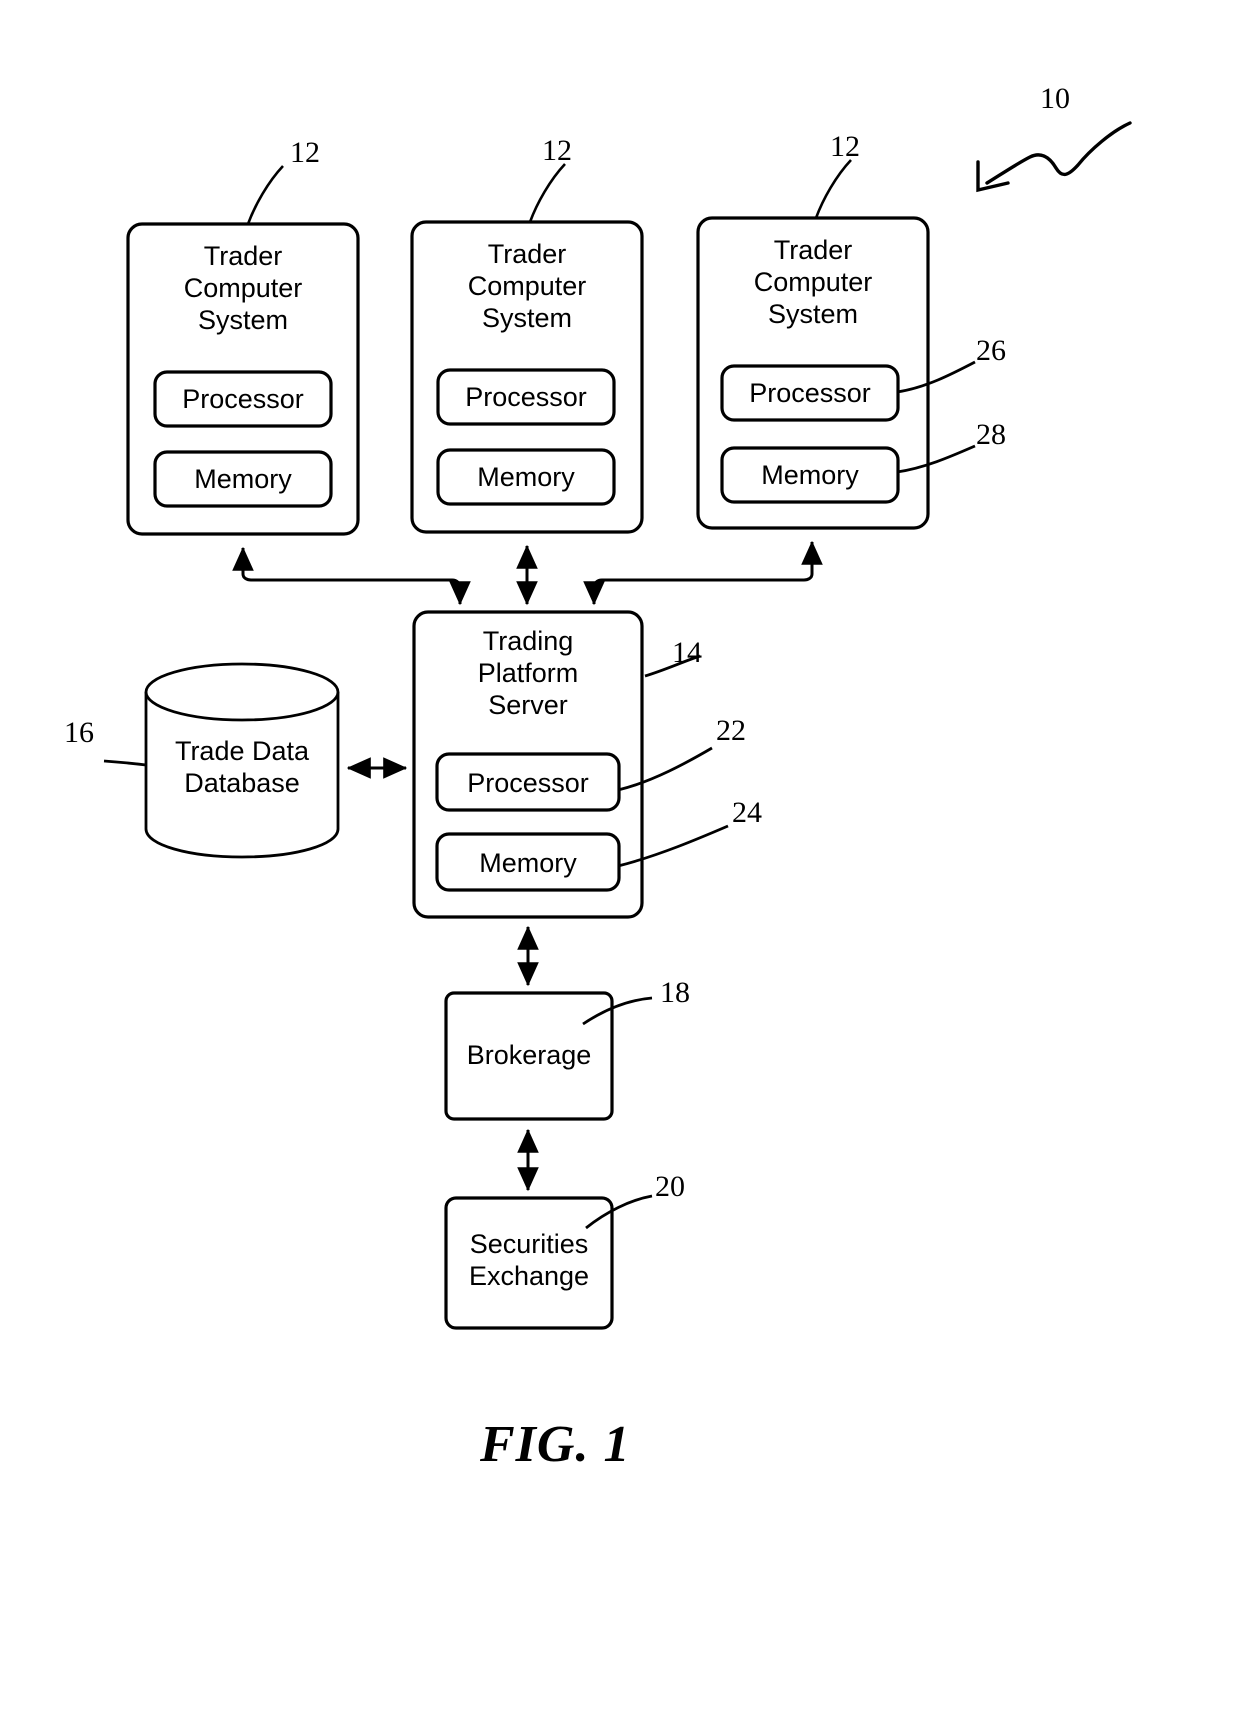 The height and width of the screenshot is (1715, 1240). Describe the element at coordinates (845, 146) in the screenshot. I see `ref-numeral-12-third: 12` at that location.